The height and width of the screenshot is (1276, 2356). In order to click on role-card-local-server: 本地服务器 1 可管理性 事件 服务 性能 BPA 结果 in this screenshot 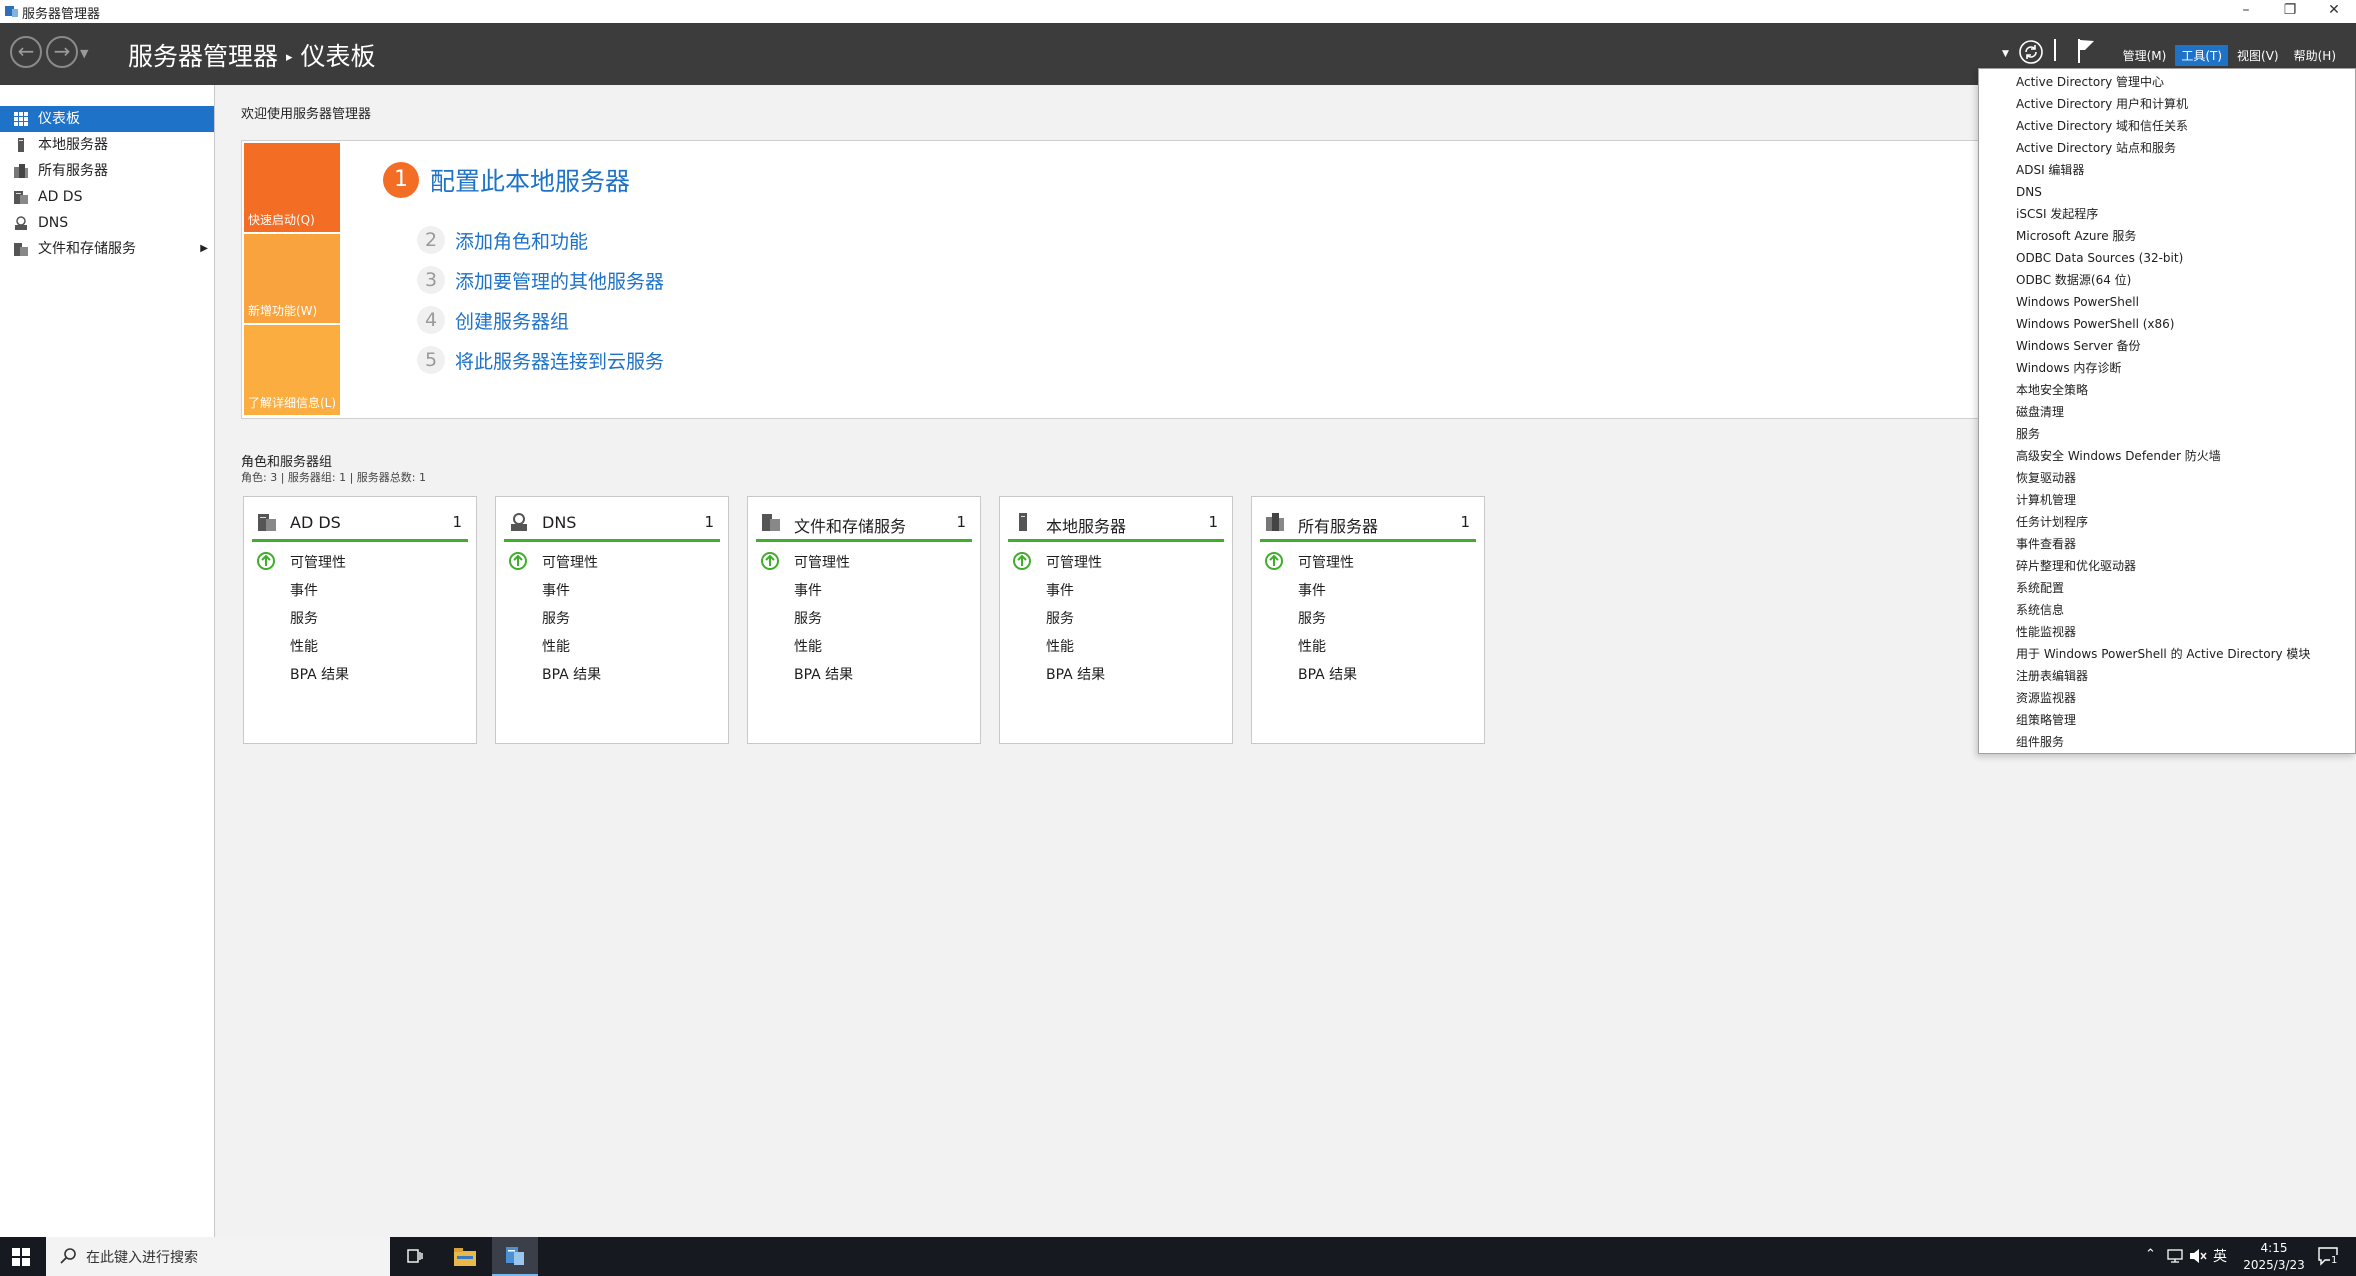, I will do `click(1116, 620)`.